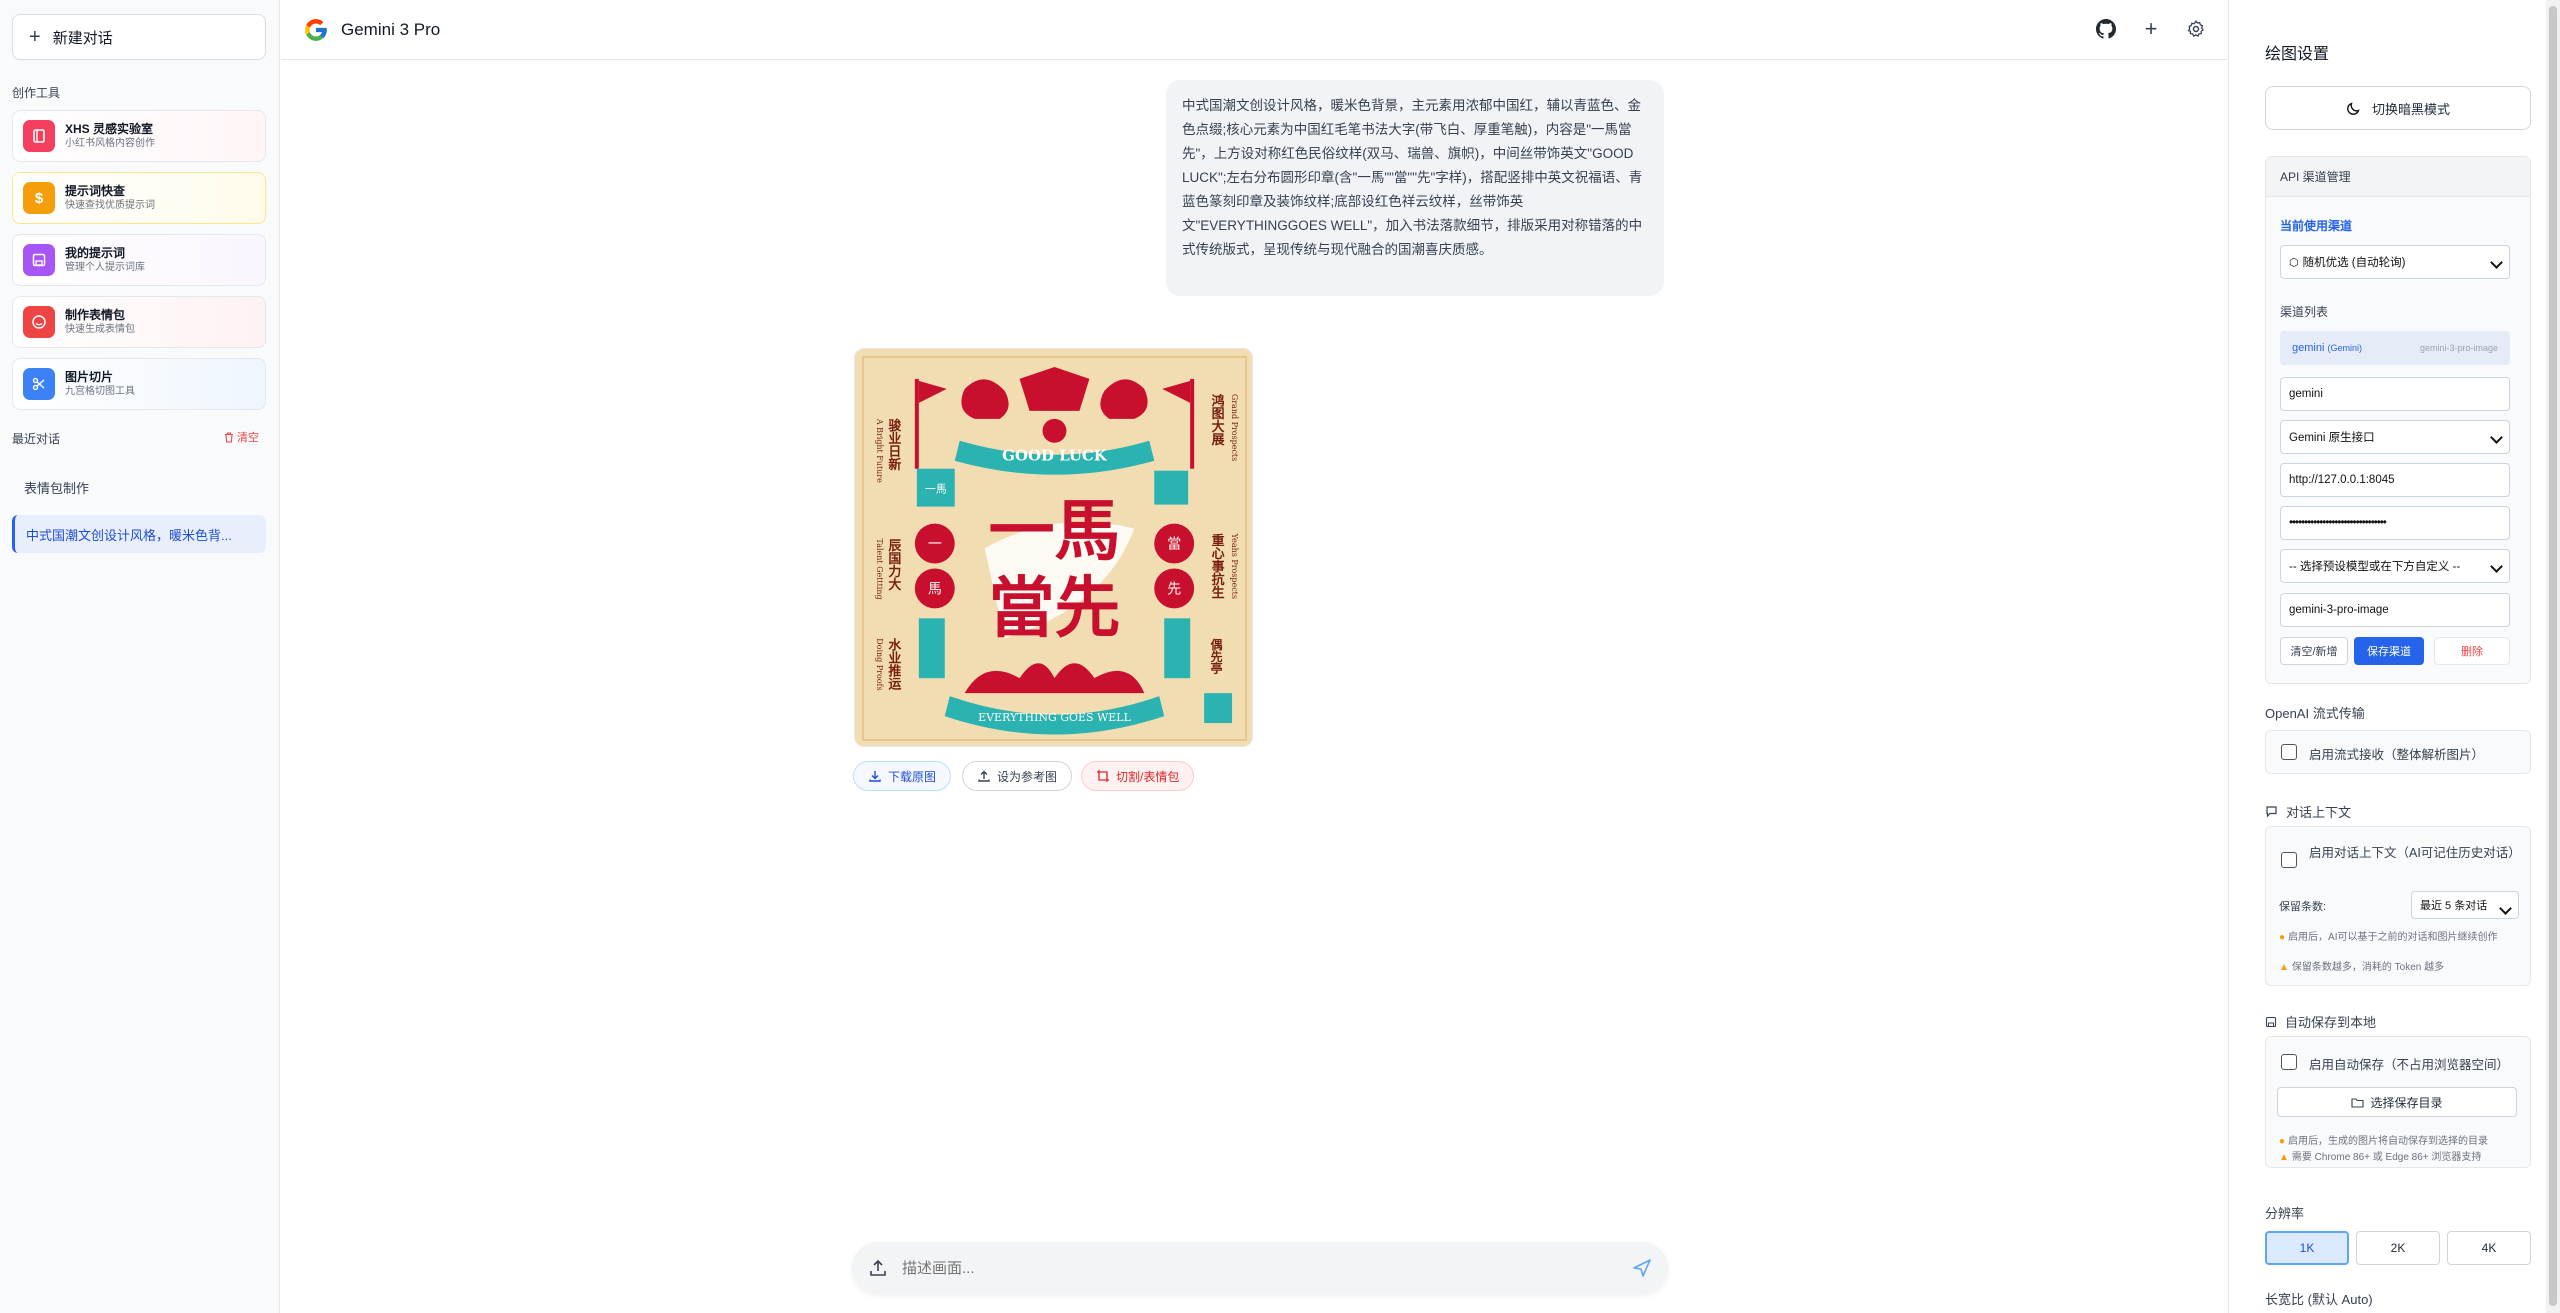 Image resolution: width=2560 pixels, height=1313 pixels. What do you see at coordinates (2319, 812) in the screenshot?
I see `context-title: 对话上下文` at bounding box center [2319, 812].